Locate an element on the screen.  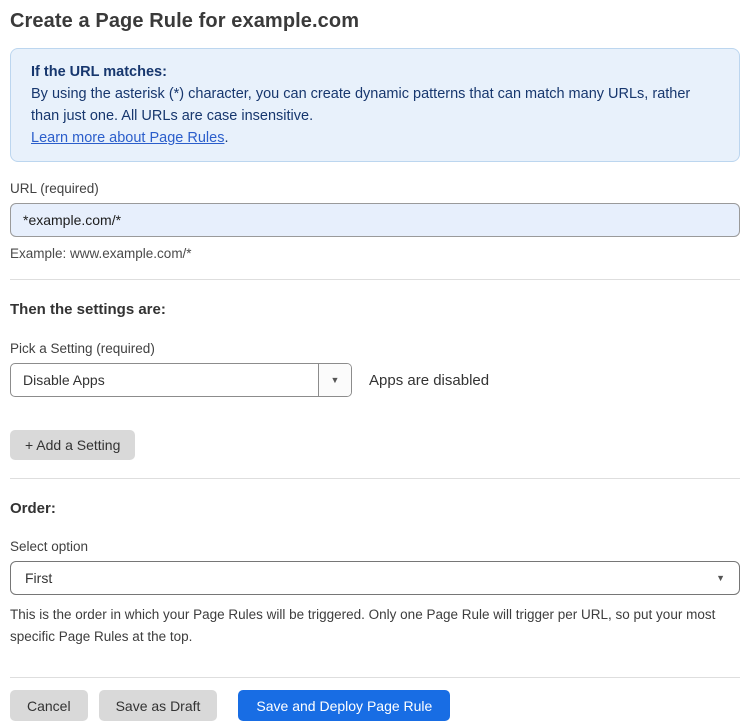
page-title: Create a Page Rule for example.com is located at coordinates (185, 21).